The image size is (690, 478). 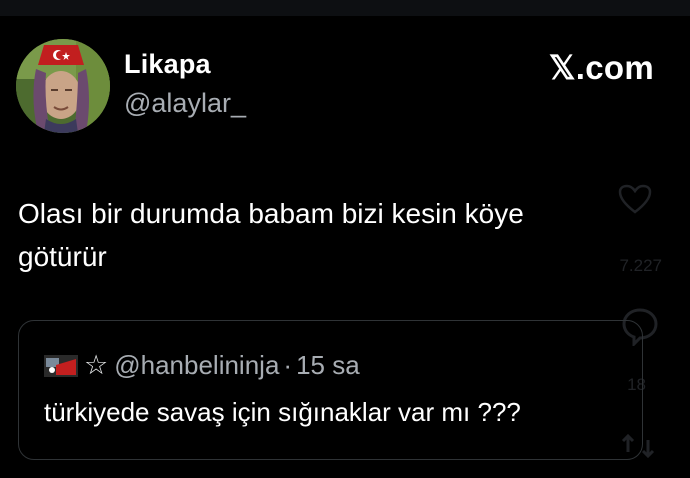 I want to click on avatar, so click(x=63, y=86).